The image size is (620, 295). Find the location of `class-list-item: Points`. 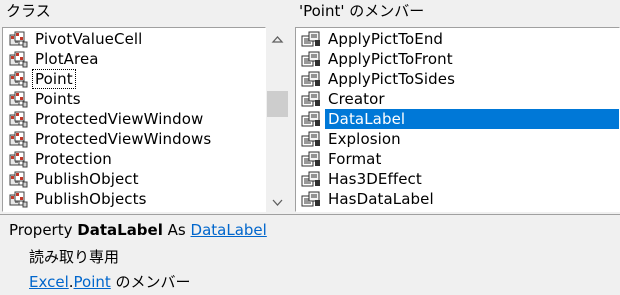

class-list-item: Points is located at coordinates (134, 99).